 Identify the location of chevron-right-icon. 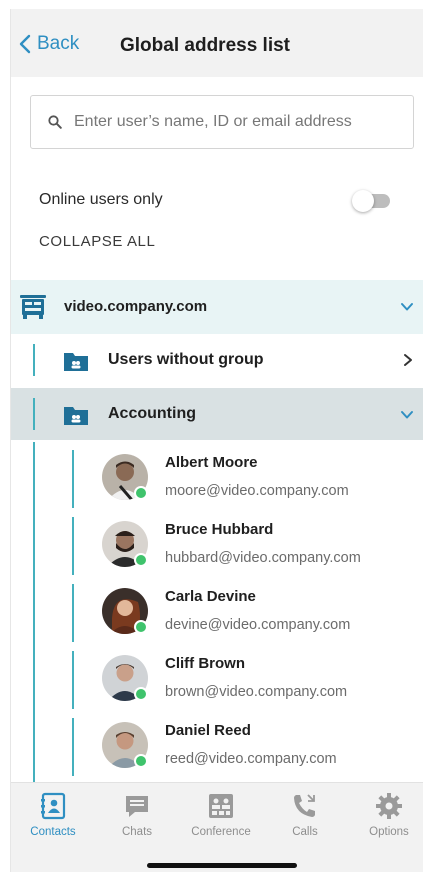
(408, 360).